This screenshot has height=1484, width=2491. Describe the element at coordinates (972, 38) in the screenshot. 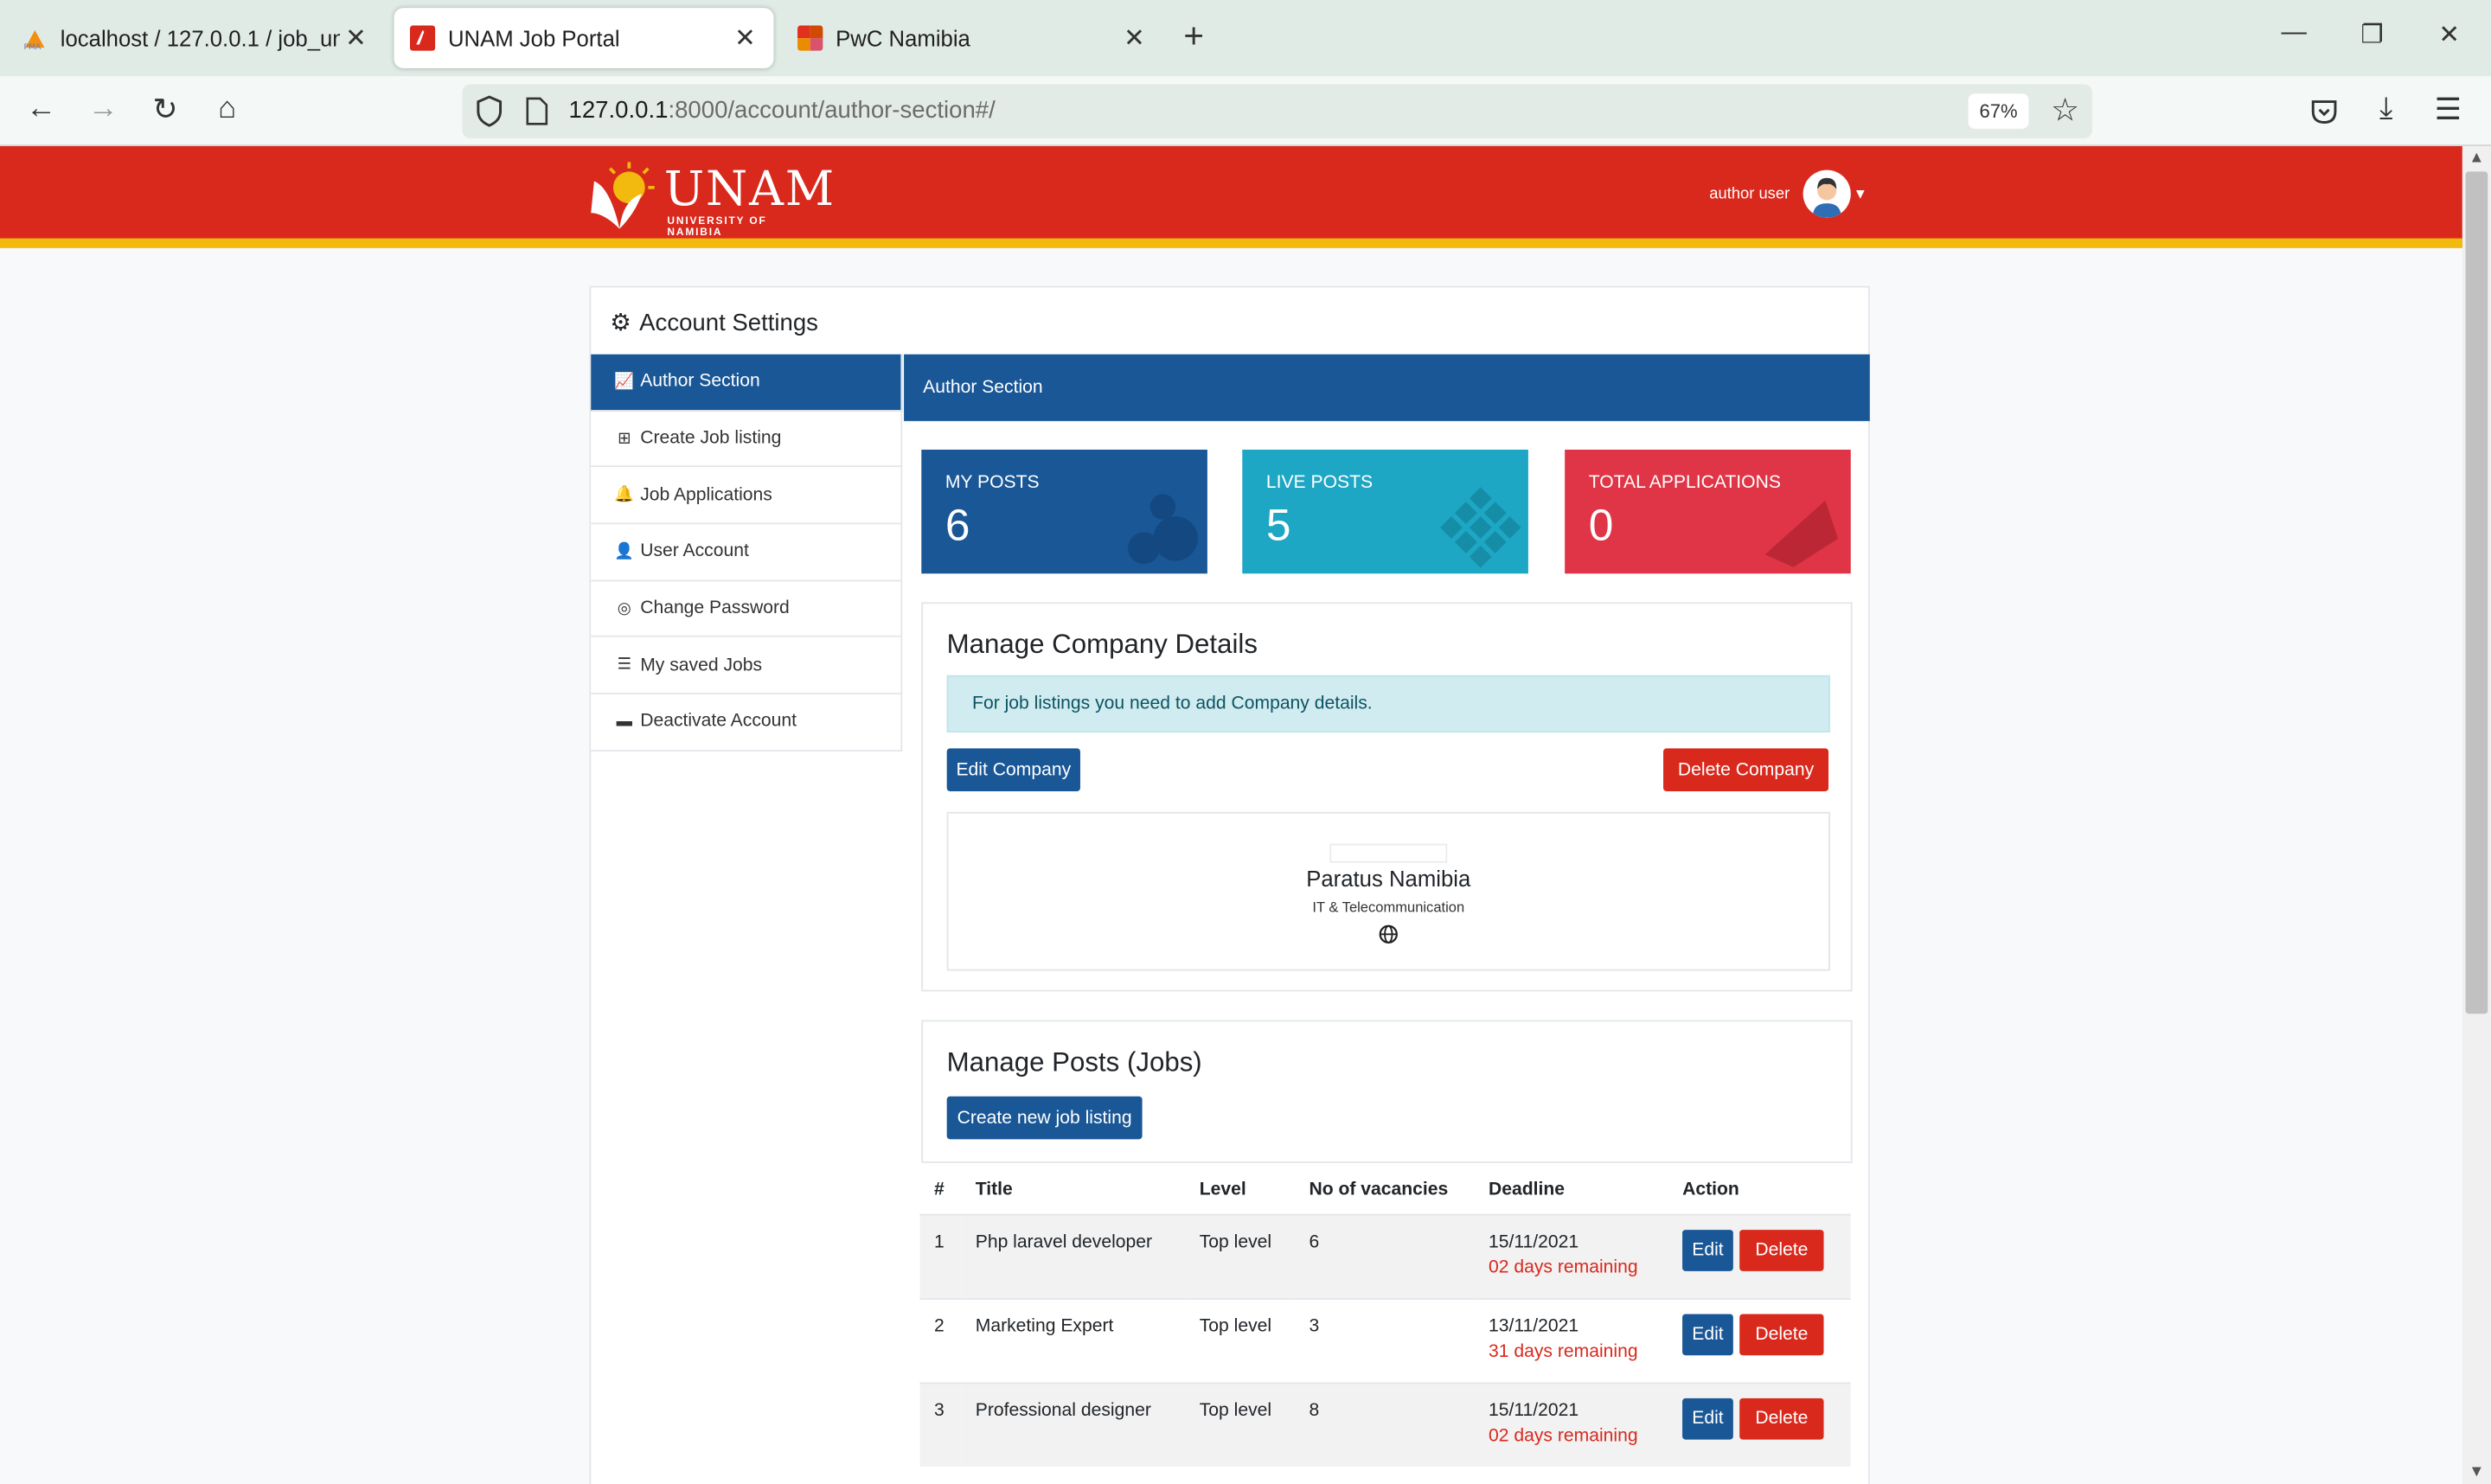

I see `tab-pwc-namibia: PwC Namibia ✕` at that location.